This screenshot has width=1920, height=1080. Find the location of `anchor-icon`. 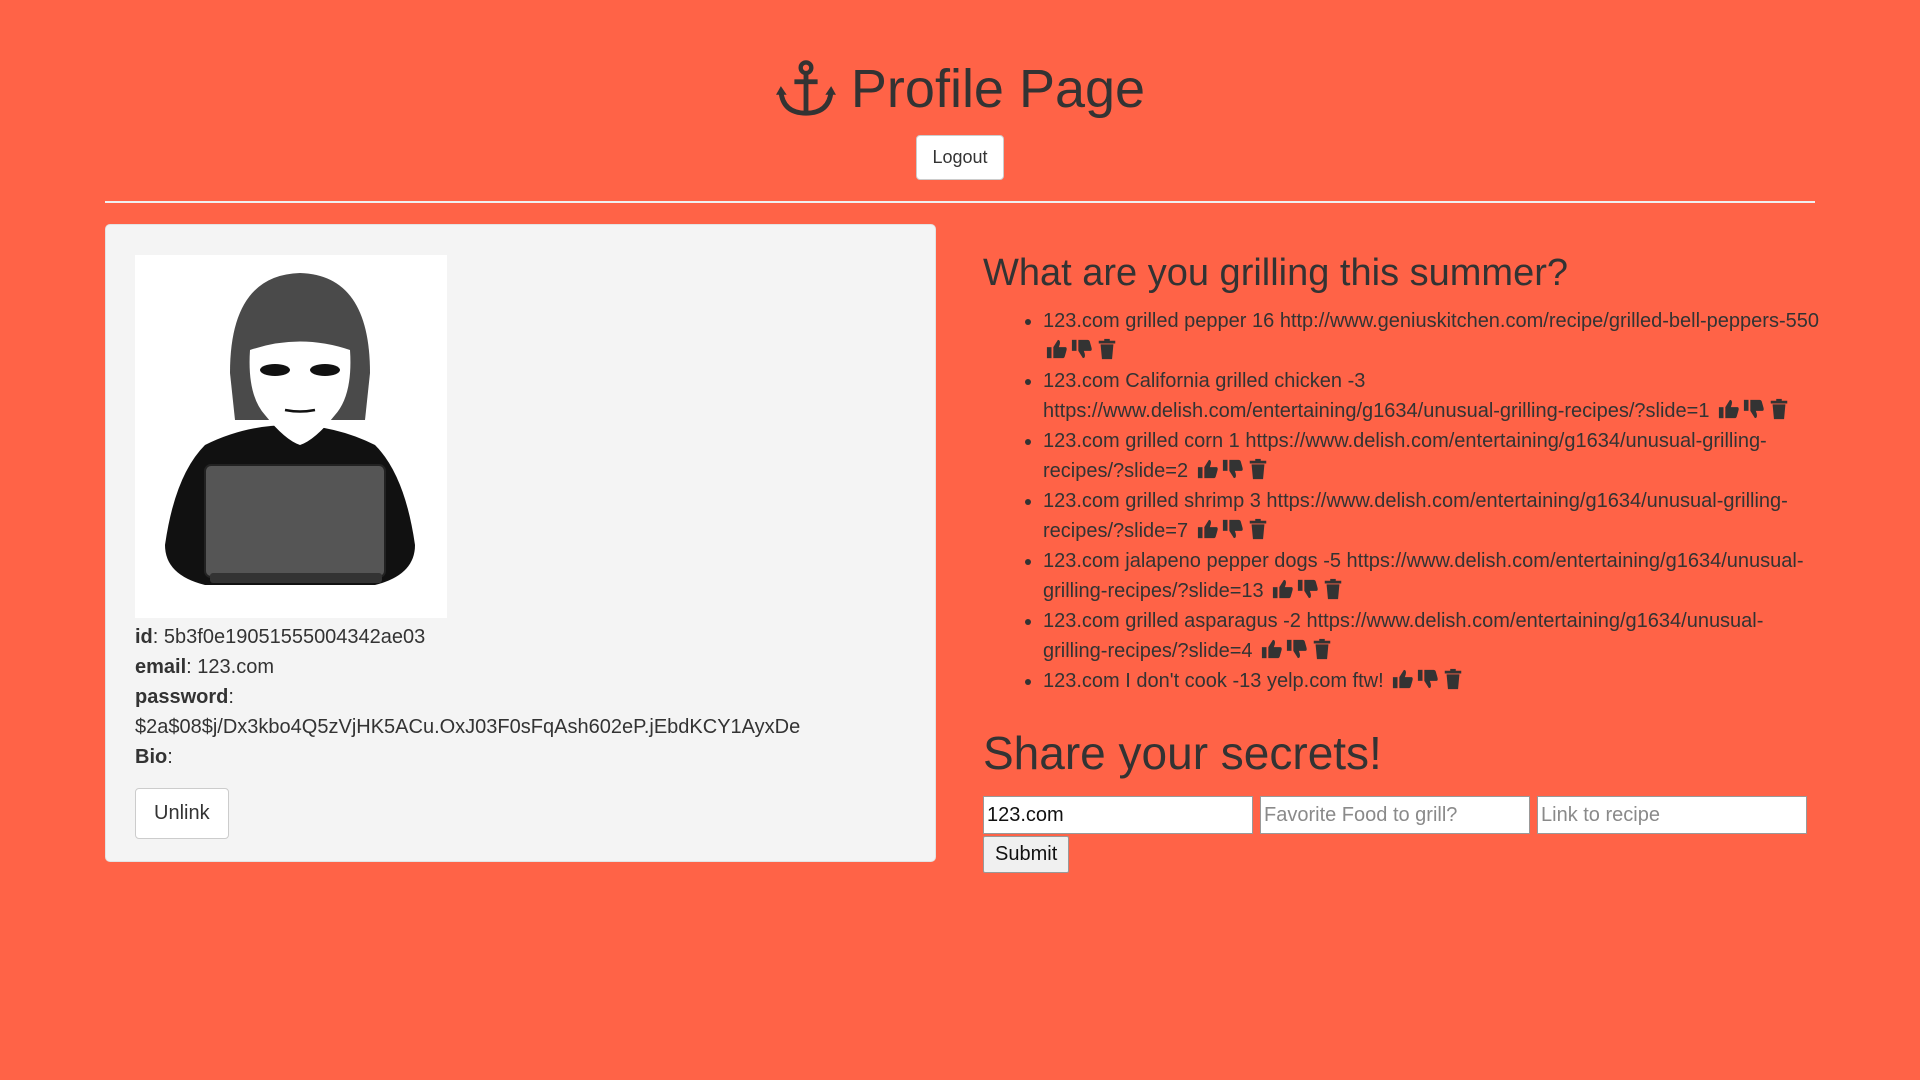

anchor-icon is located at coordinates (805, 88).